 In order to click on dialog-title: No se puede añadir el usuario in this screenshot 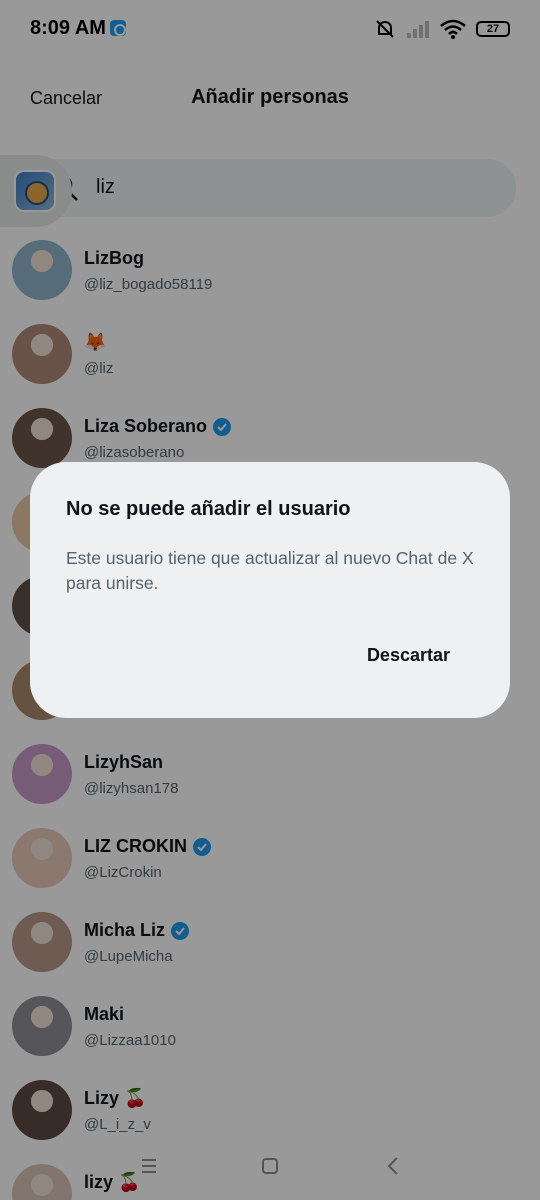, I will do `click(208, 509)`.